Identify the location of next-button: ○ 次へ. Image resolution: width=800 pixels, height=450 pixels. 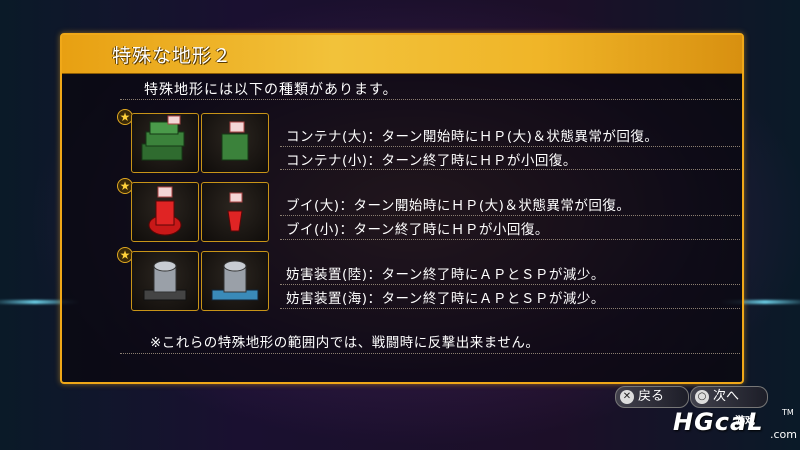
(729, 397).